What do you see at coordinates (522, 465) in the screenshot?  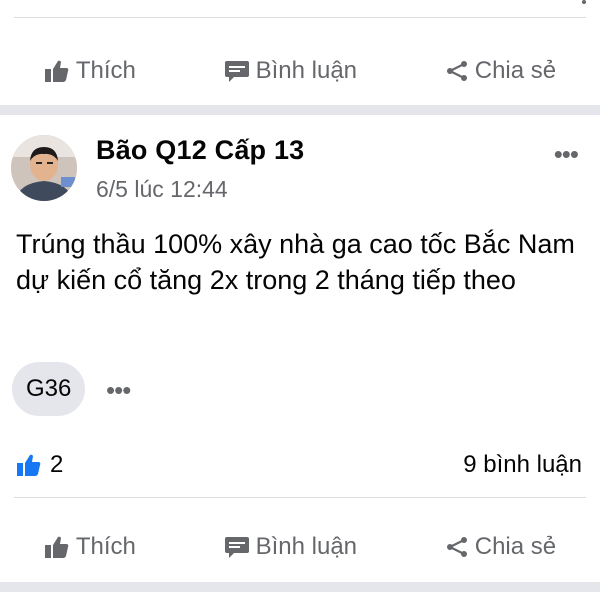 I see `comment-count: 9 bình luận` at bounding box center [522, 465].